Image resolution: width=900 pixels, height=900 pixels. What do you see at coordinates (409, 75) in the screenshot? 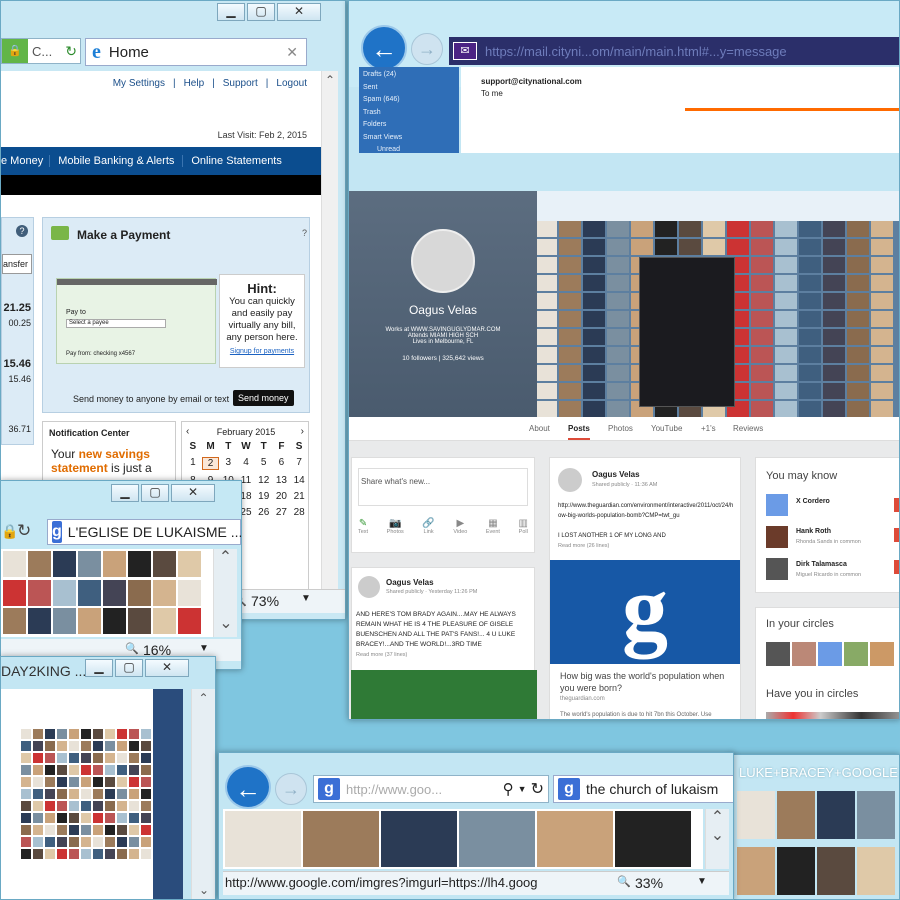
I see `mail-folder: Drafts (24)` at bounding box center [409, 75].